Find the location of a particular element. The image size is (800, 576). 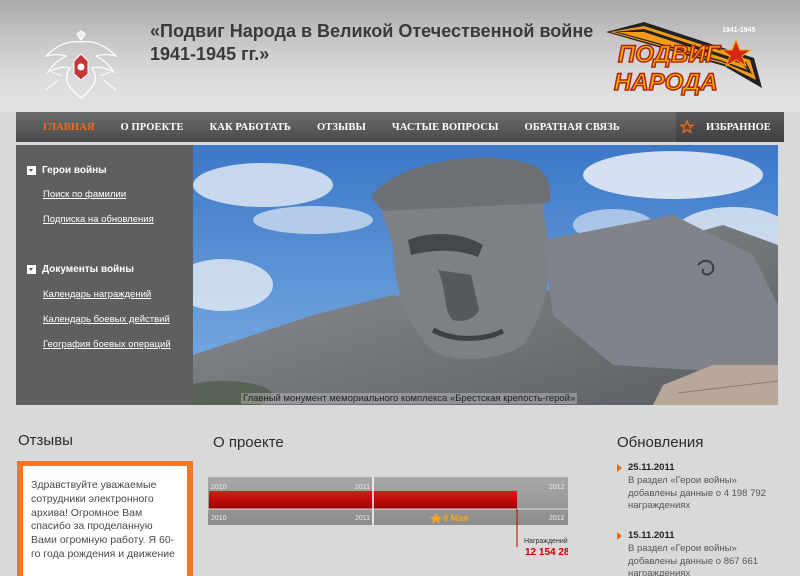

favorites-link: Избранное is located at coordinates (730, 127).